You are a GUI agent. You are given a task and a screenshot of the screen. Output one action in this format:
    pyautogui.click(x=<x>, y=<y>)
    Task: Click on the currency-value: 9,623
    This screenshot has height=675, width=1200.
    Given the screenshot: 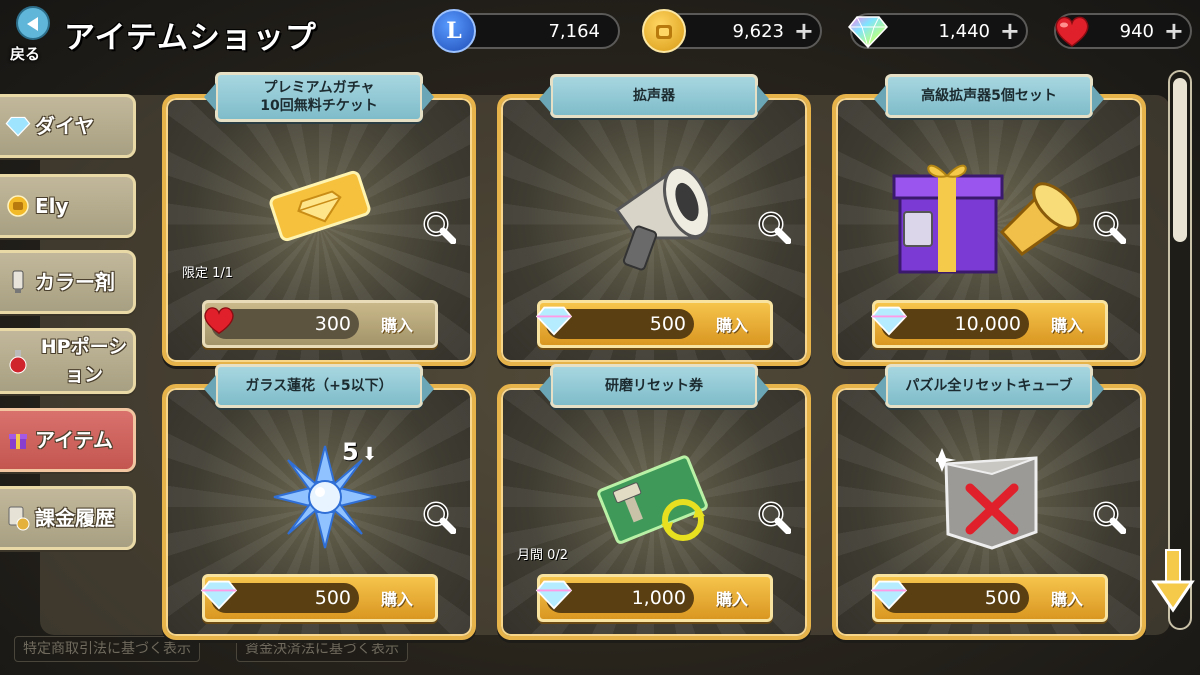 What is the action you would take?
    pyautogui.click(x=758, y=31)
    